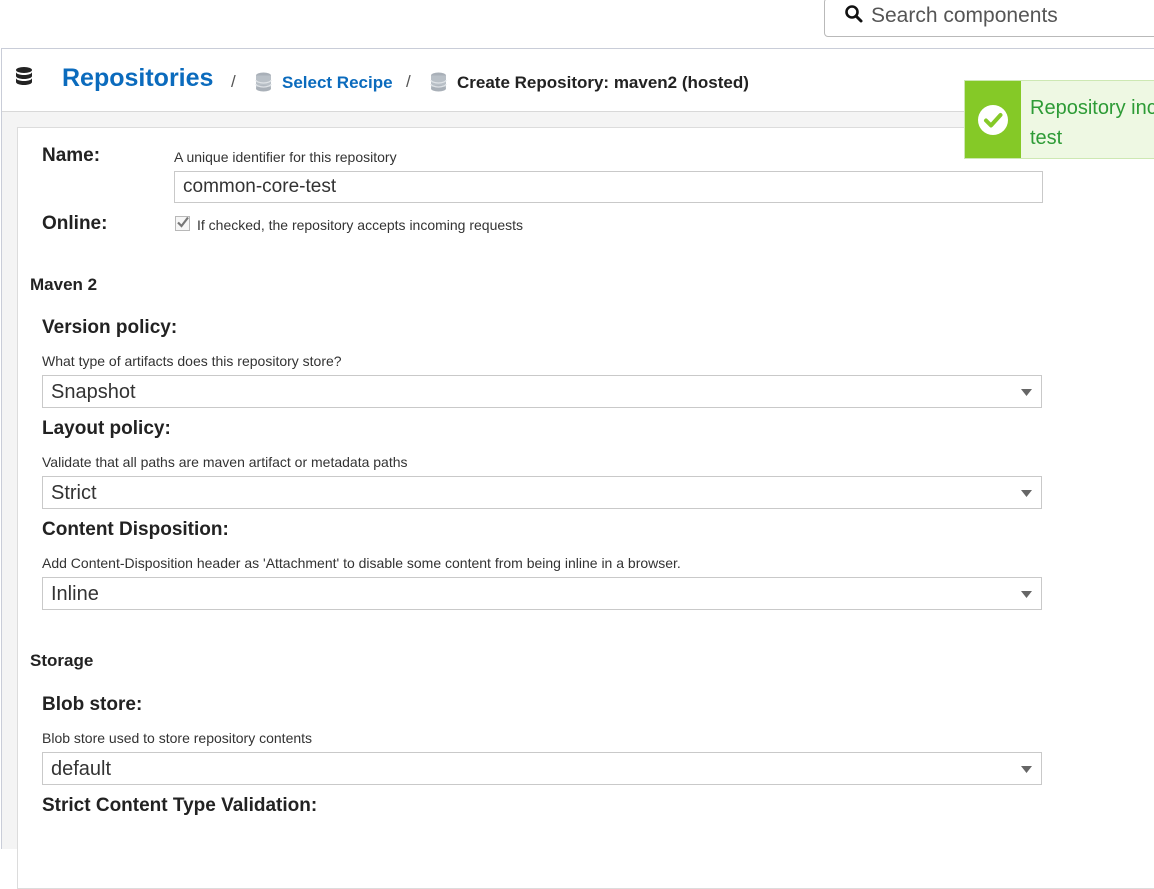  Describe the element at coordinates (542, 492) in the screenshot. I see `layout-policy-select: Strict` at that location.